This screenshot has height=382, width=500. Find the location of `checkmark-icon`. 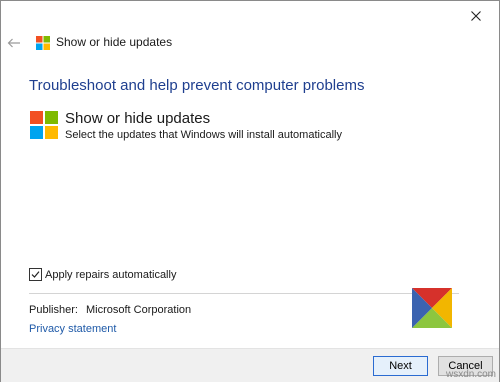

checkmark-icon is located at coordinates (35, 274).